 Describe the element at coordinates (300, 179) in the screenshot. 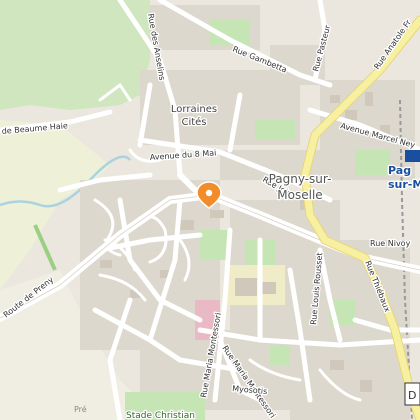

I see `place-label-pagny-sur: Pagny-sur-` at that location.